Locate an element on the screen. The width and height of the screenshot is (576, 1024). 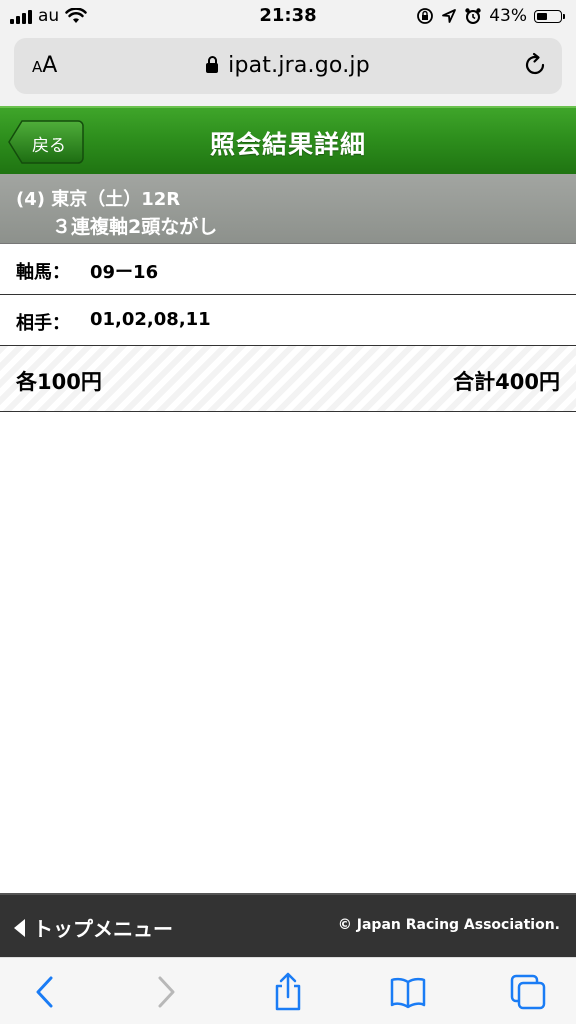
amount-each: 各100円 is located at coordinates (59, 382).